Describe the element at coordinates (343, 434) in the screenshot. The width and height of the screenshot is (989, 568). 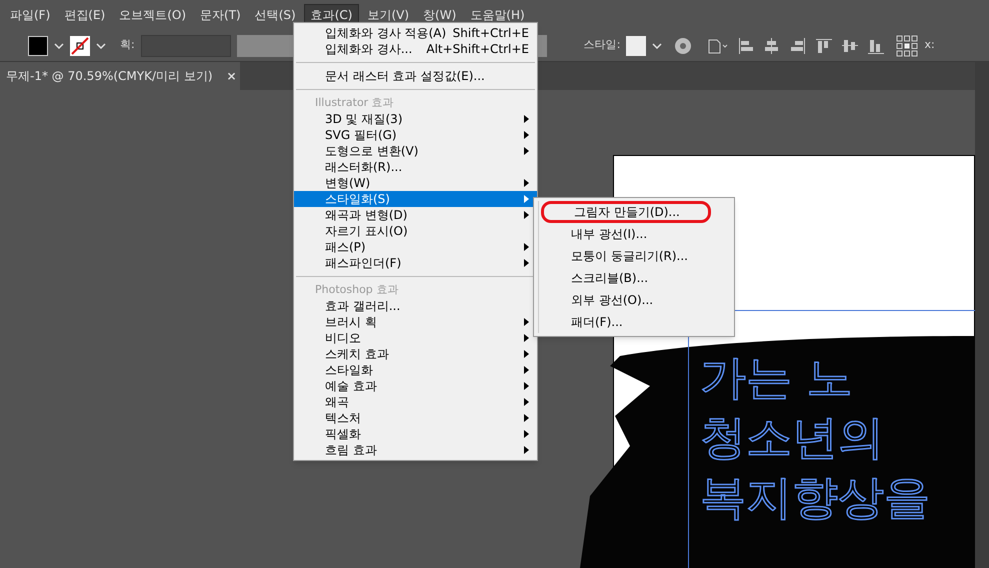
I see `menu-item-label: 픽셀화` at that location.